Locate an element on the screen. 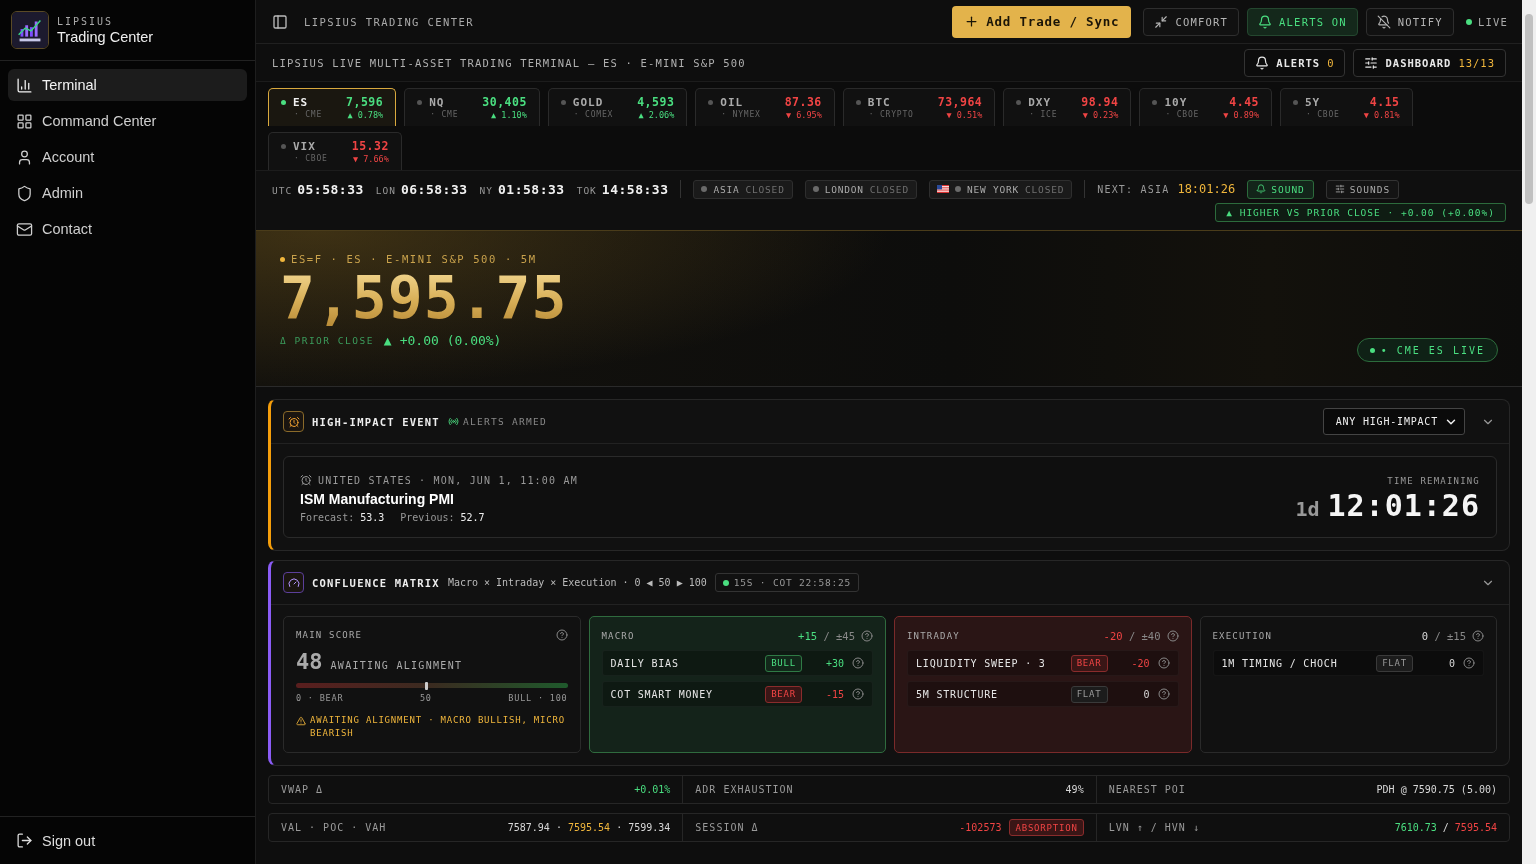  refresh-chip: 15S · COT 22:58:25 is located at coordinates (787, 582).